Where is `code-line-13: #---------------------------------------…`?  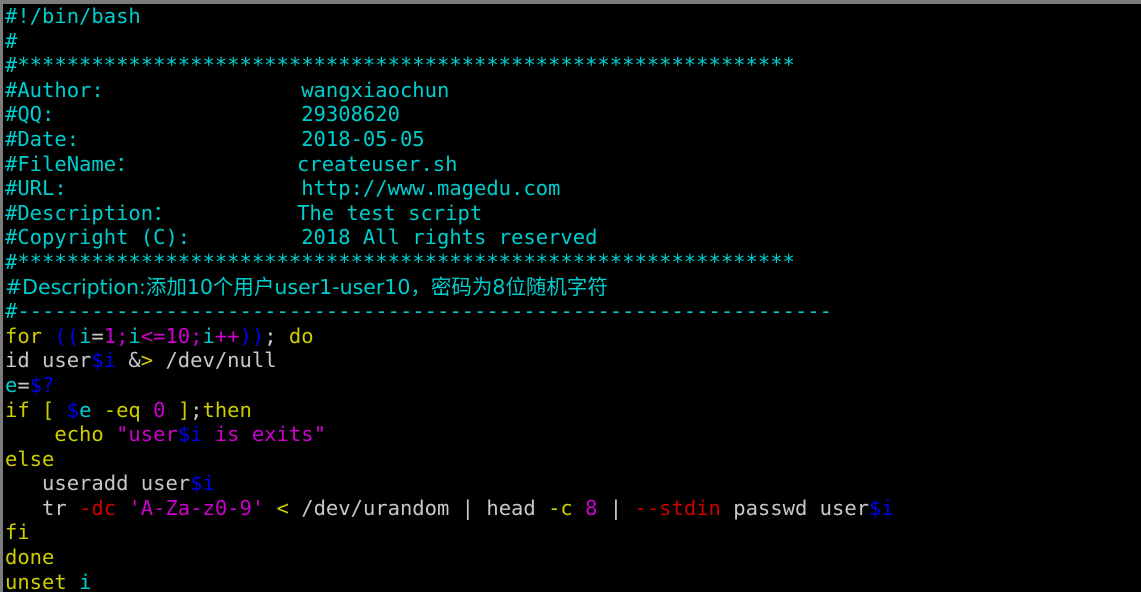 code-line-13: #---------------------------------------… is located at coordinates (573, 311).